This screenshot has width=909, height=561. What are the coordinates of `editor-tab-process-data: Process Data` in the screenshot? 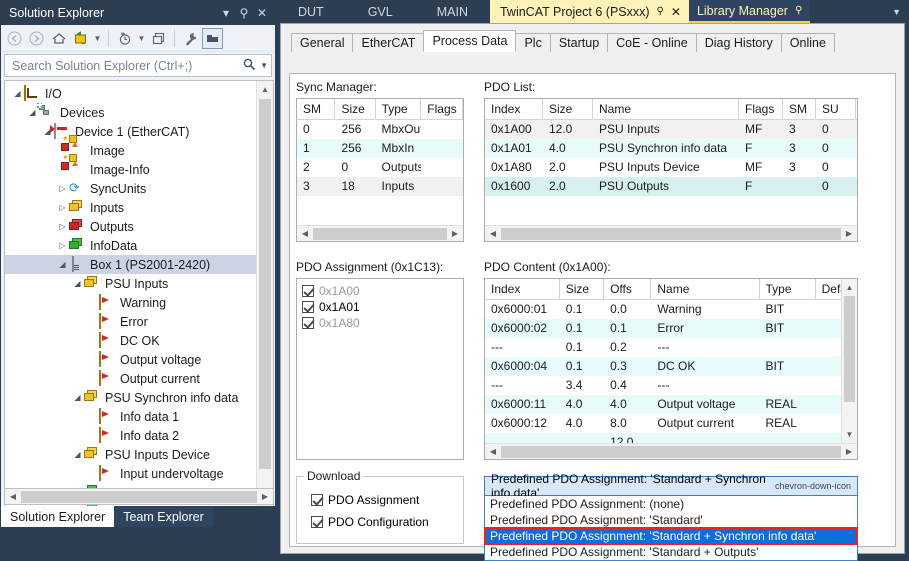 It's located at (470, 41).